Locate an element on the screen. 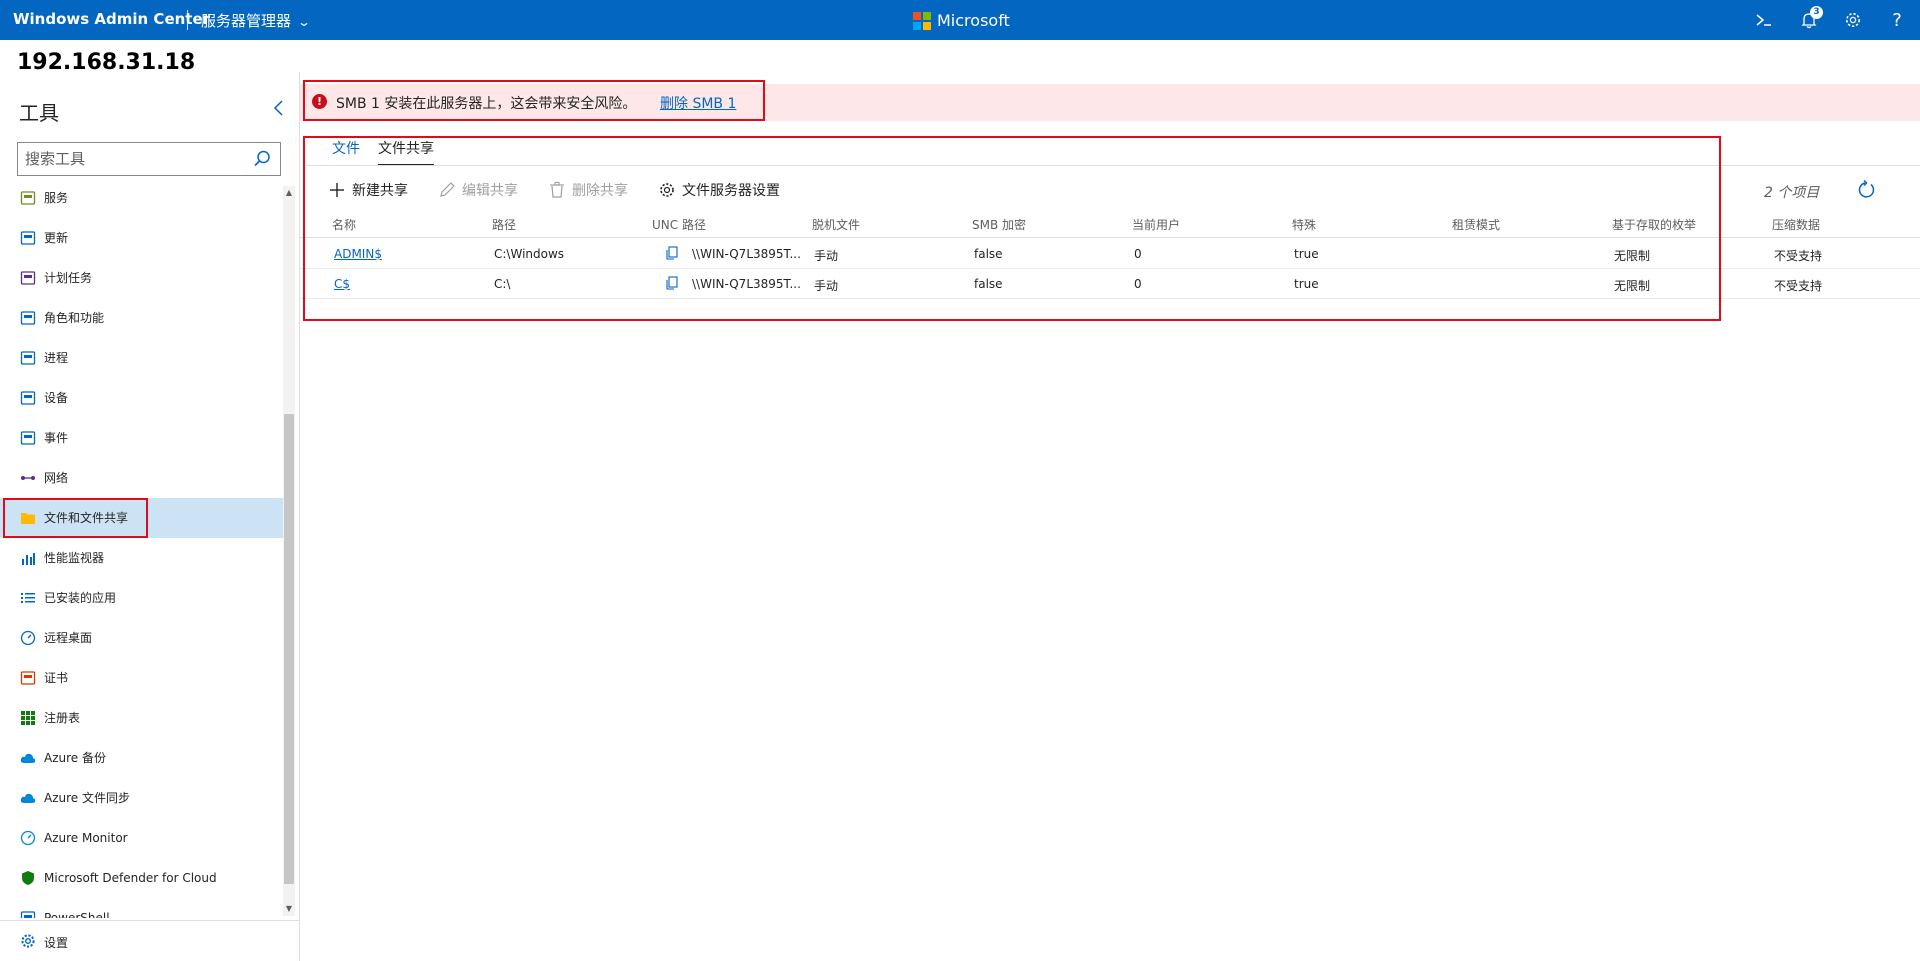 The height and width of the screenshot is (961, 1920). col-unc-path-header: UNC 路径 is located at coordinates (679, 224).